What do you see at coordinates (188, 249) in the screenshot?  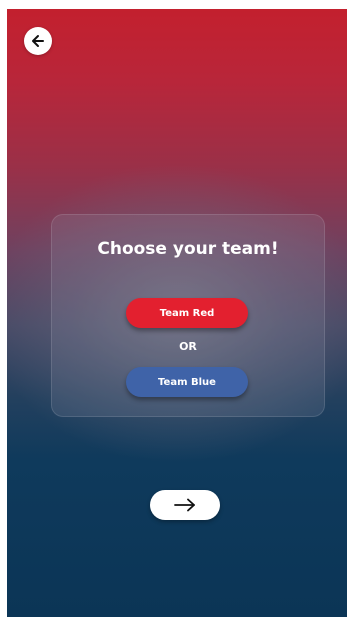 I see `card-title: Choose your team!` at bounding box center [188, 249].